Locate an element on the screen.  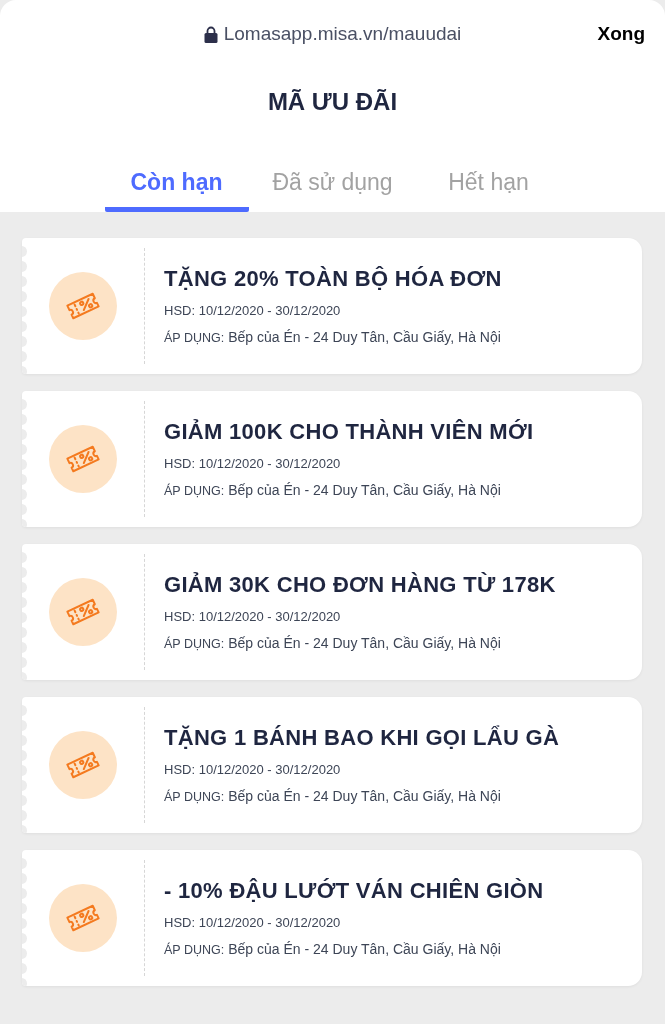
voucher-card: GIẢM 100K CHO THÀNH VIÊN MỚI HSD: 10/12/2020 - 30/12/2020 ÁP DỤNG: Bếp của Én - 24 Duy Tân, Cầu Giấy, Hà Nội is located at coordinates (332, 459).